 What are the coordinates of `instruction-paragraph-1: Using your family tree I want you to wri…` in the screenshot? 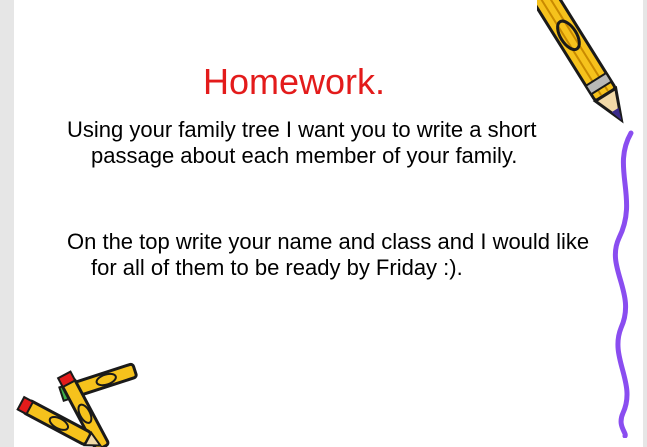 It's located at (302, 142).